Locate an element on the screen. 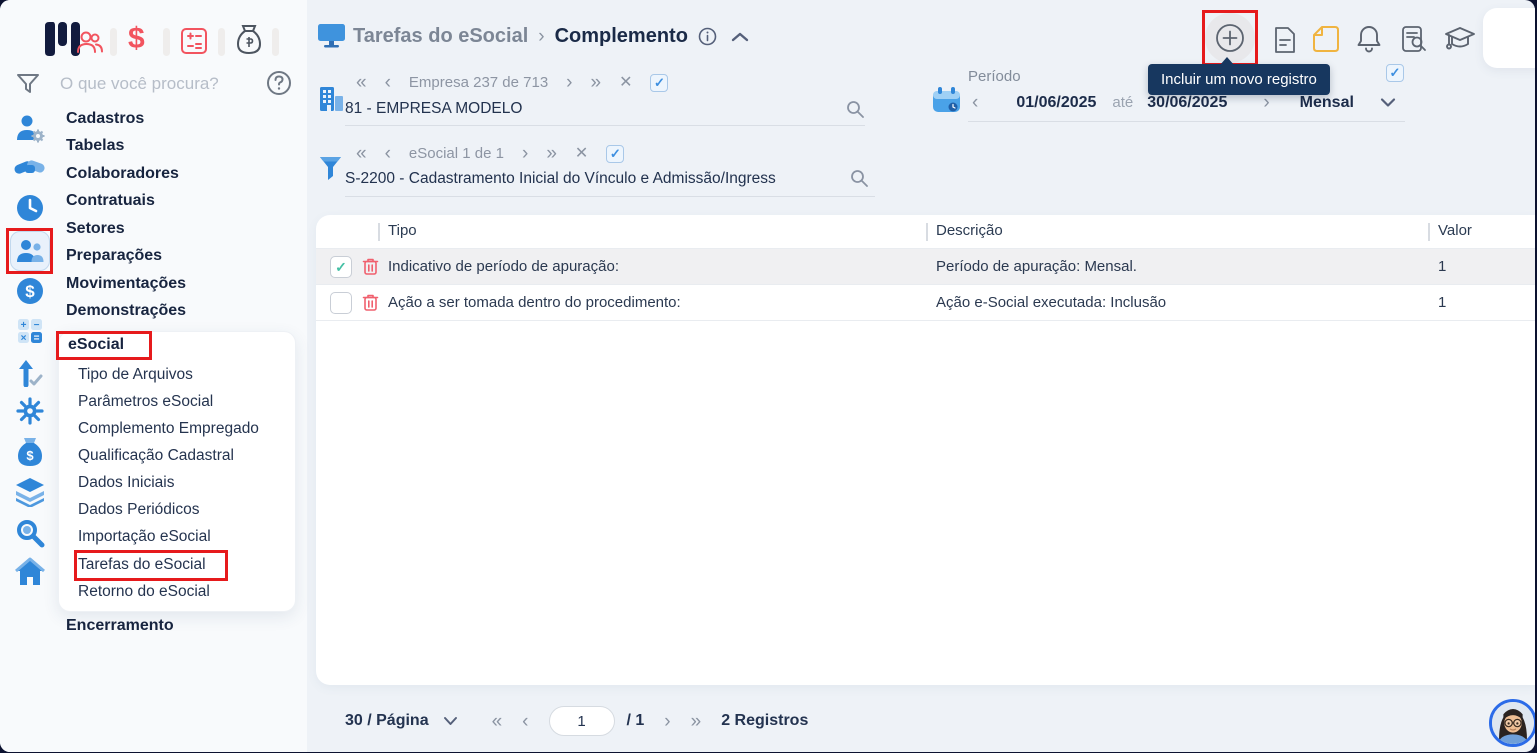  clock-icon is located at coordinates (30, 208).